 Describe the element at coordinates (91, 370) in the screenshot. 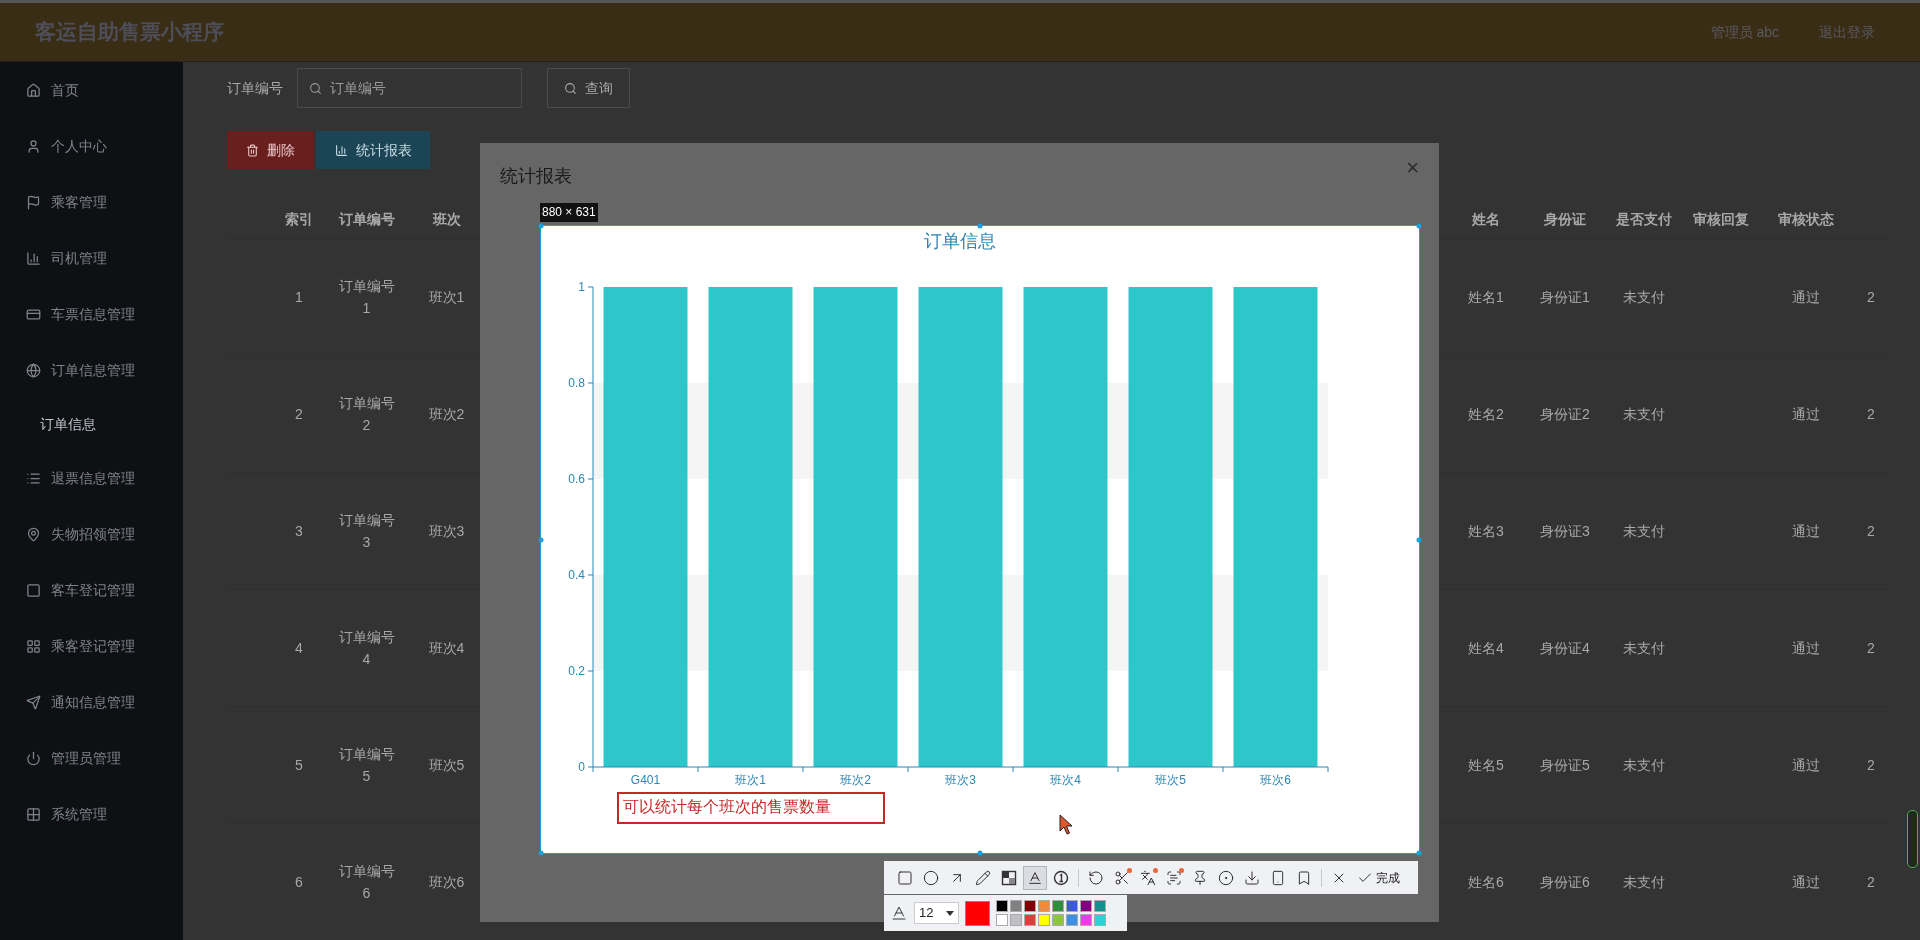

I see `sidebar-item: 订单信息管理` at that location.